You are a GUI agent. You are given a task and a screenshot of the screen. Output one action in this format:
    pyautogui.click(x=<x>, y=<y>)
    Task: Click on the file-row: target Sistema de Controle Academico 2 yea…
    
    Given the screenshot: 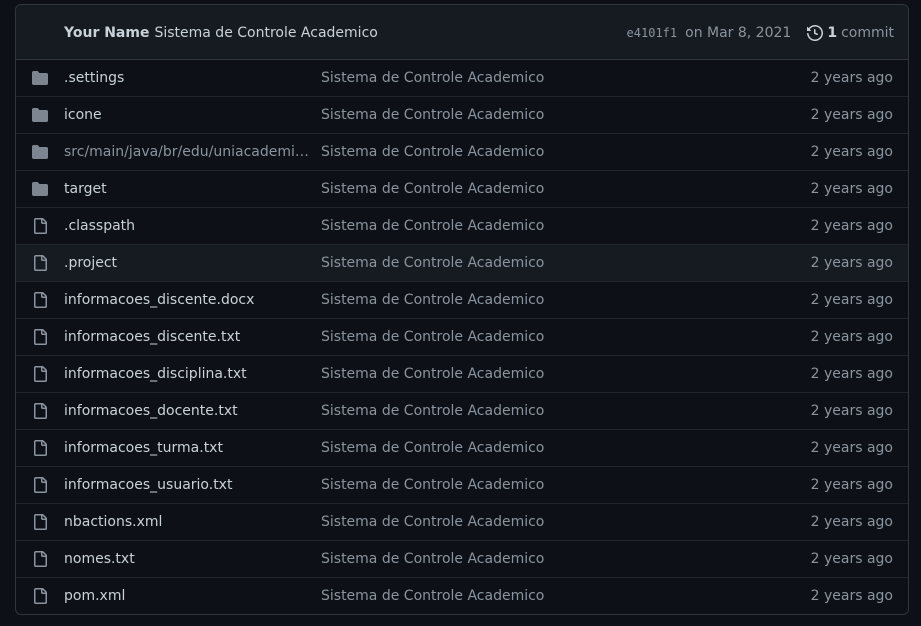 What is the action you would take?
    pyautogui.click(x=462, y=188)
    